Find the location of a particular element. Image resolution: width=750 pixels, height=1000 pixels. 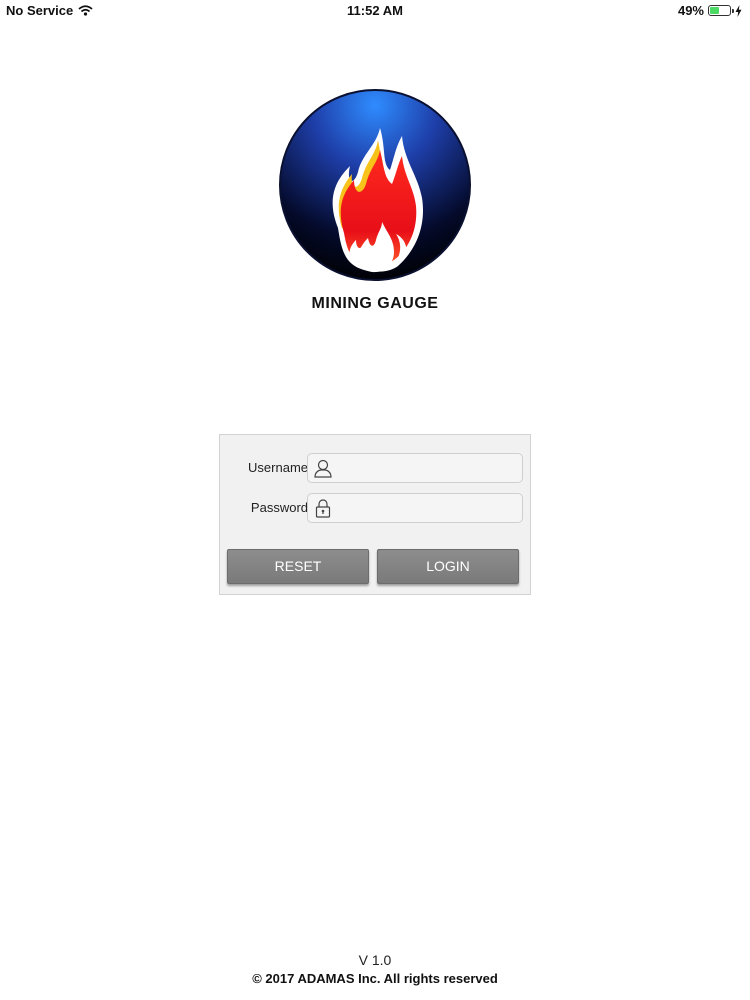

login-panel: Username Password RESET LOGIN is located at coordinates (375, 514).